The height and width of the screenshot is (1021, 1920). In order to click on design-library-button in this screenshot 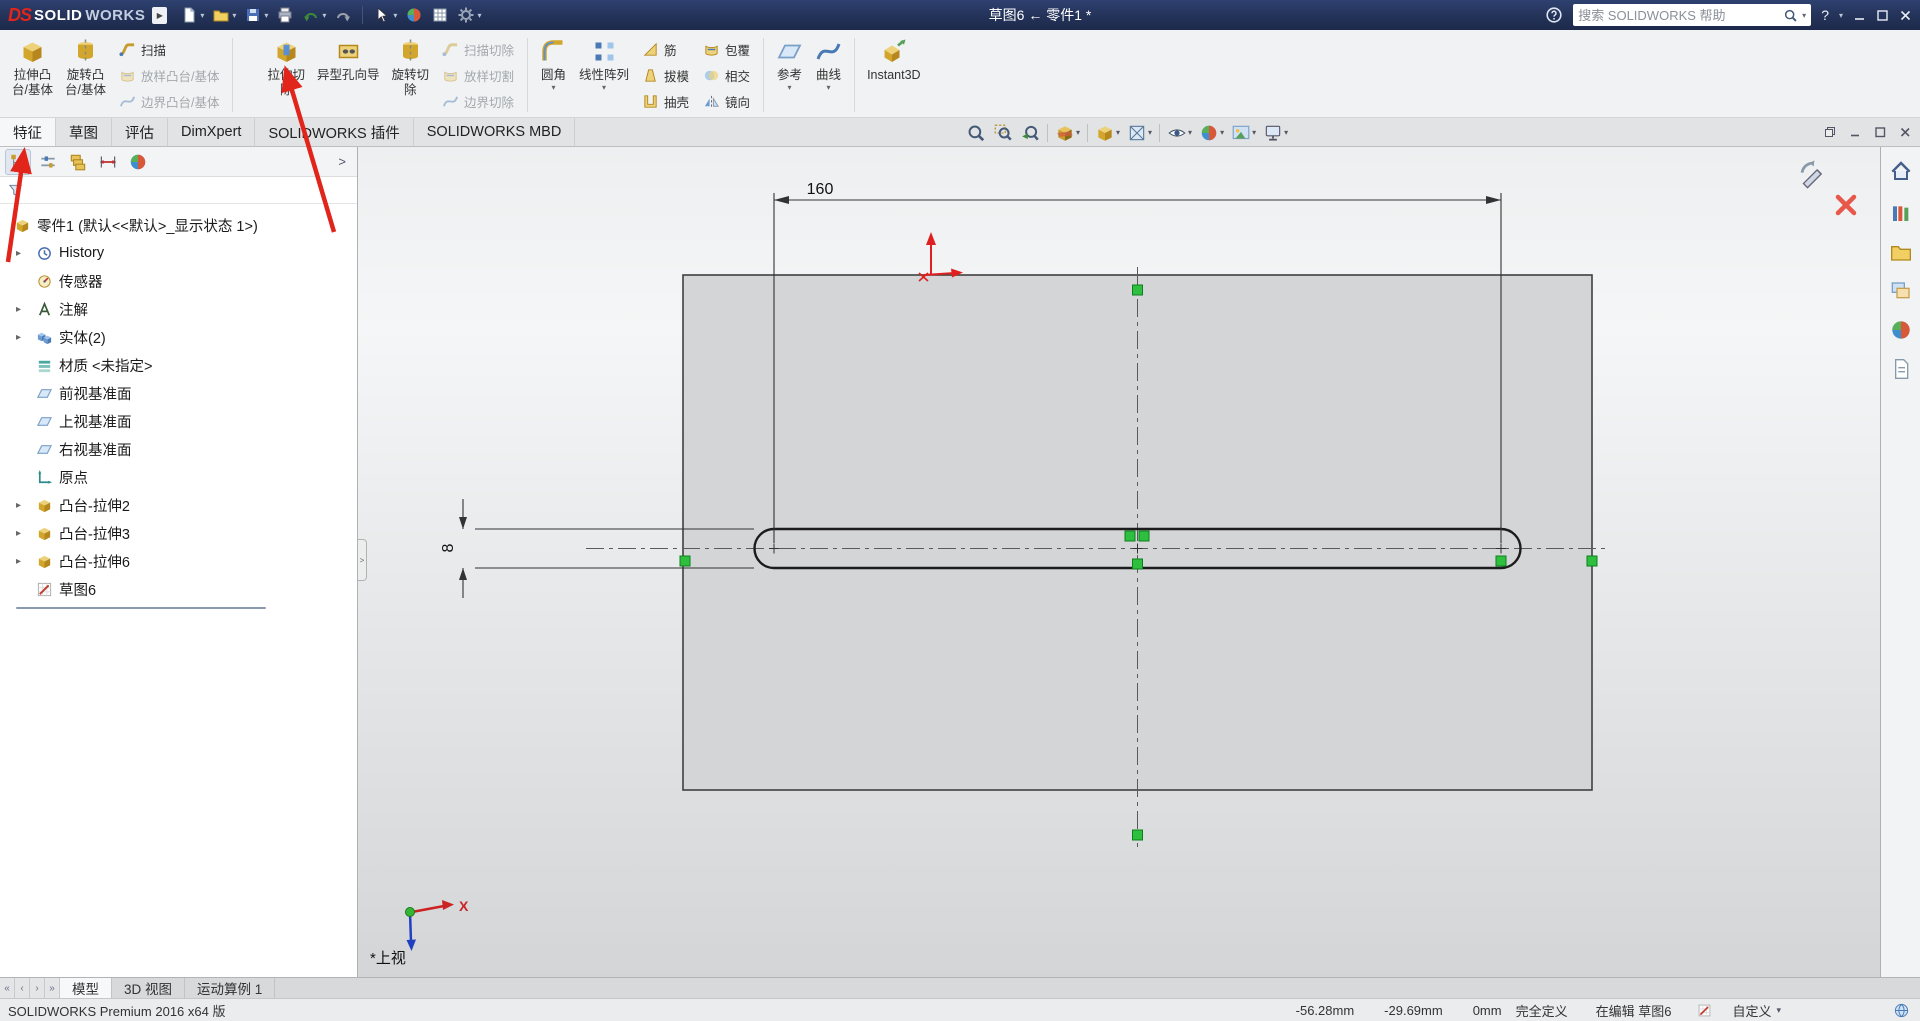, I will do `click(1901, 213)`.